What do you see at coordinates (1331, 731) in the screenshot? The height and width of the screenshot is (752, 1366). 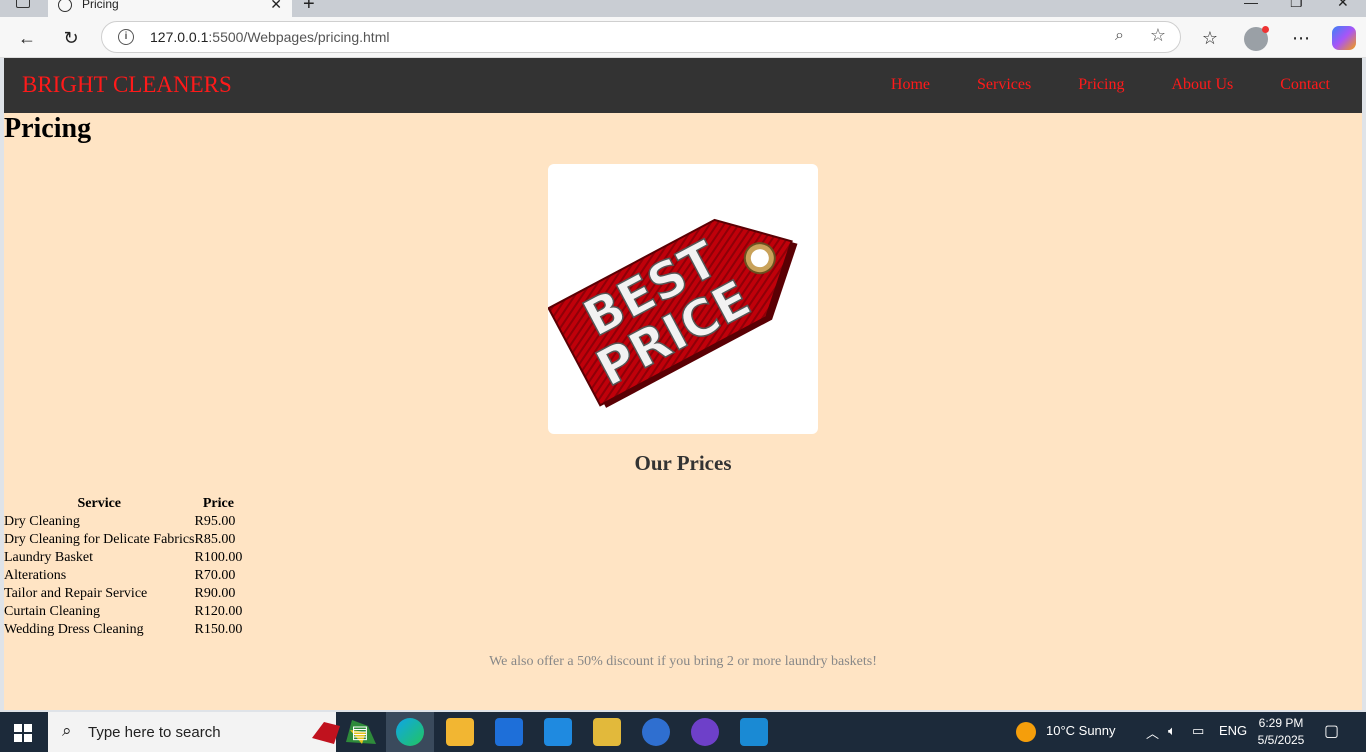 I see `notifications-icon: ▢` at bounding box center [1331, 731].